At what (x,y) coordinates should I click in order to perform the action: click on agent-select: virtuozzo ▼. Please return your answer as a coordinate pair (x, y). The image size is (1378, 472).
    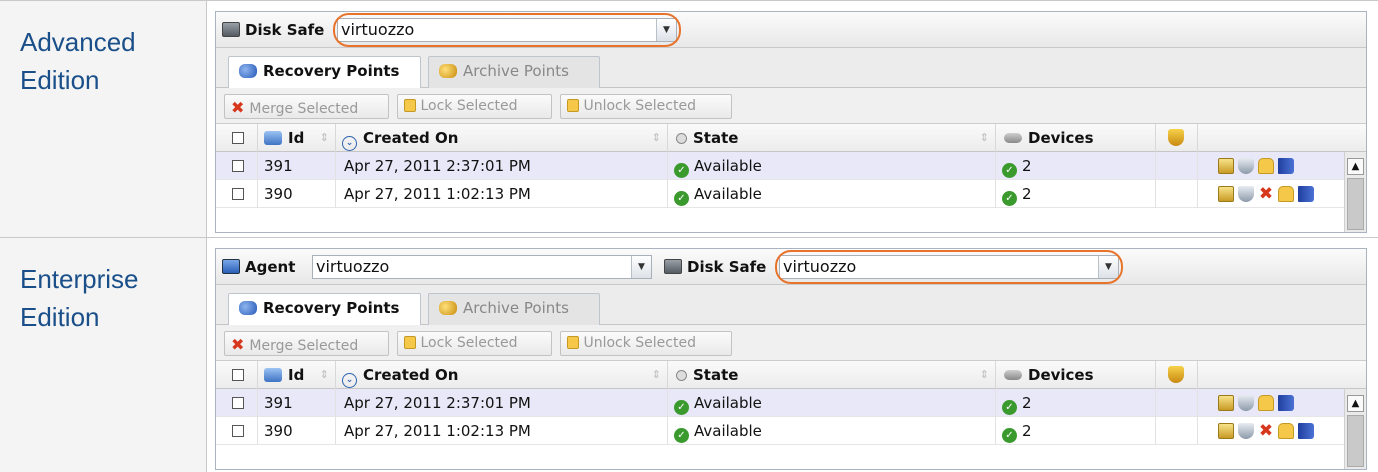
    Looking at the image, I should click on (482, 267).